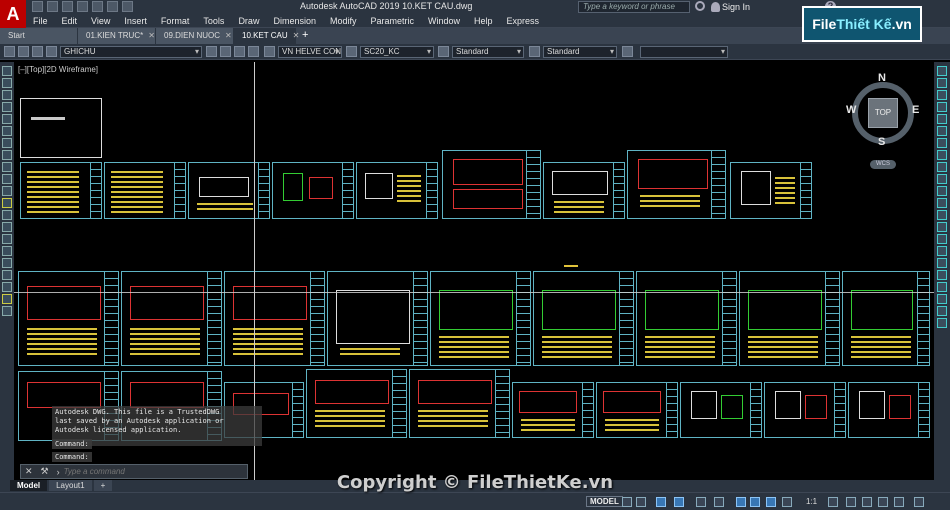  Describe the element at coordinates (351, 51) in the screenshot. I see `dim-style-icon` at that location.